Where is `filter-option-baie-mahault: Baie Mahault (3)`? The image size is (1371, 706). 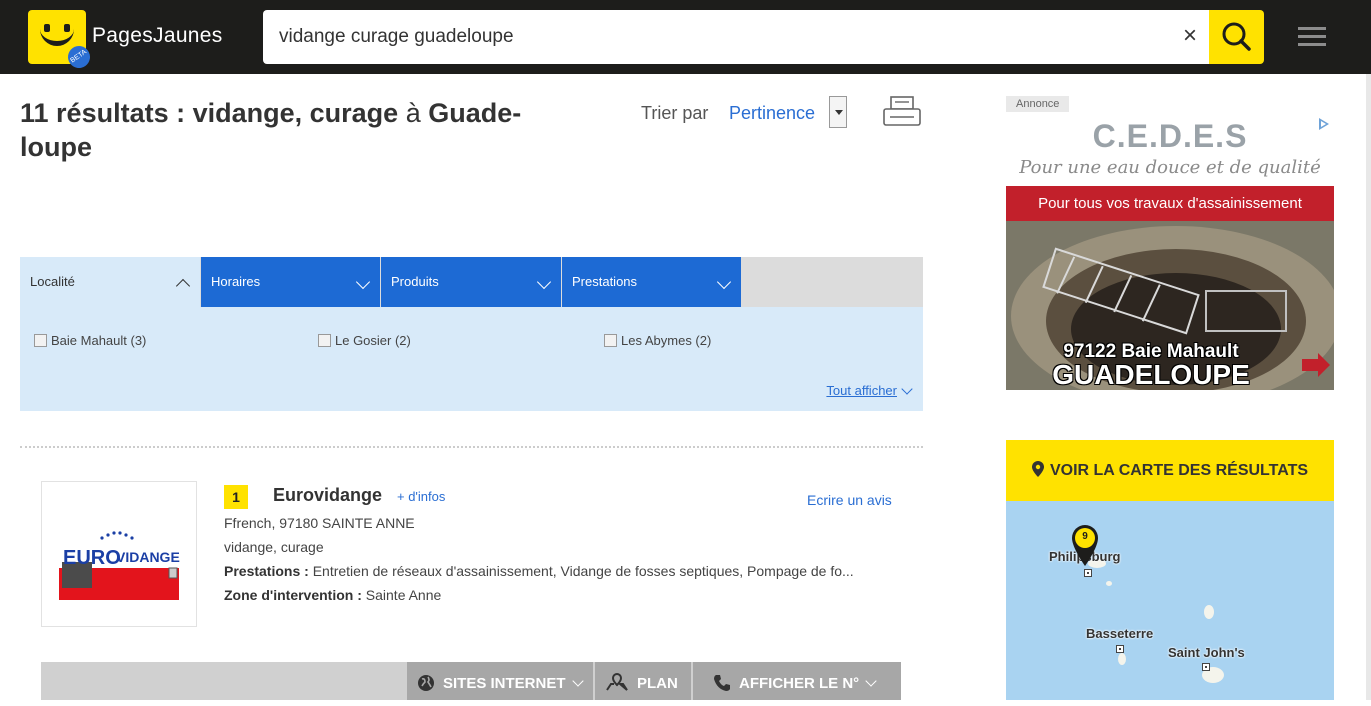 filter-option-baie-mahault: Baie Mahault (3) is located at coordinates (90, 340).